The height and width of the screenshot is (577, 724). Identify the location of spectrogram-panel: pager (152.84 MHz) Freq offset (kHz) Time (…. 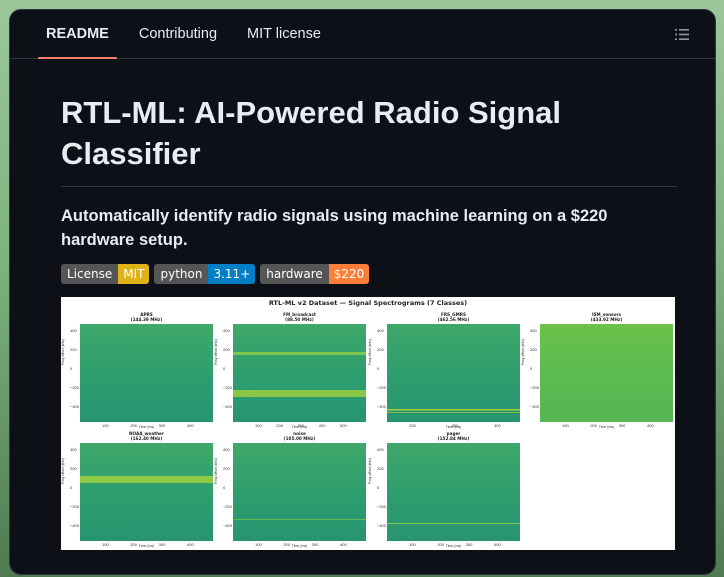
(444, 486).